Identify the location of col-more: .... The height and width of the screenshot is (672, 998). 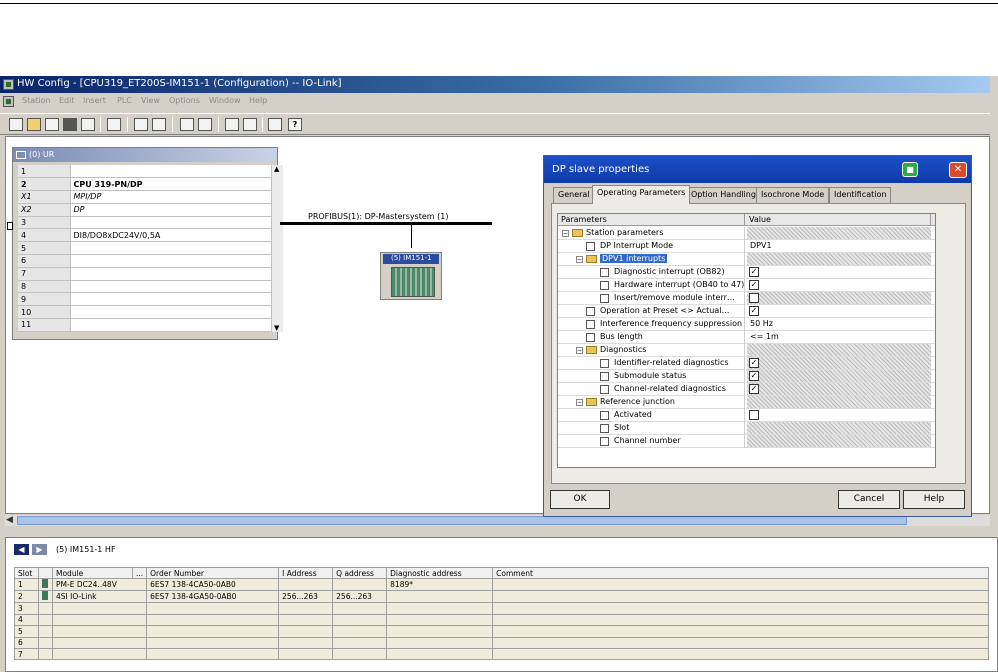
(139, 573).